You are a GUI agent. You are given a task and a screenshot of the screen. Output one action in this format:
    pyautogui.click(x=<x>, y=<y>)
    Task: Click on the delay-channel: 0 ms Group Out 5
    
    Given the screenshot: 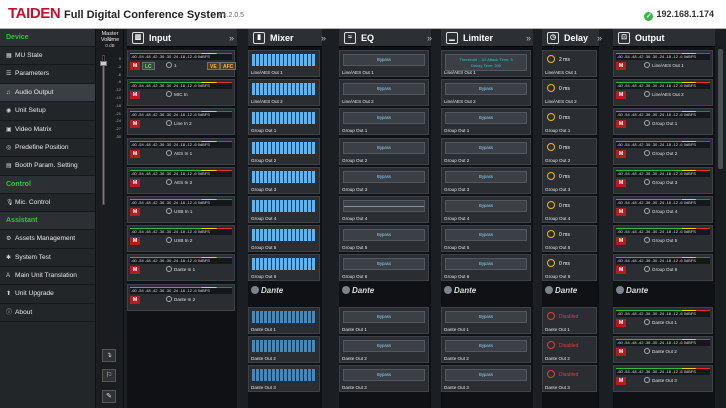 What is the action you would take?
    pyautogui.click(x=569, y=239)
    